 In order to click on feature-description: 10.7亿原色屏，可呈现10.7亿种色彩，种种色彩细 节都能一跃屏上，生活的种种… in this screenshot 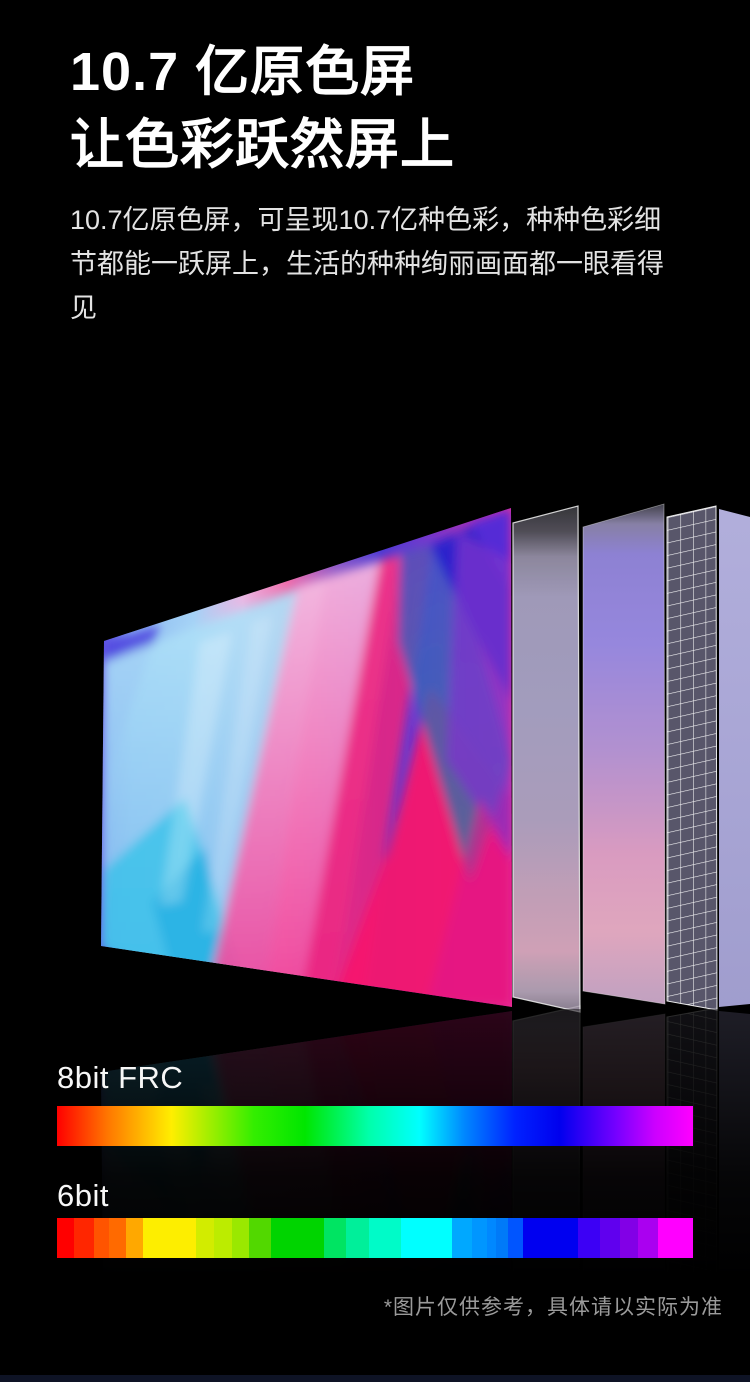, I will do `click(380, 264)`.